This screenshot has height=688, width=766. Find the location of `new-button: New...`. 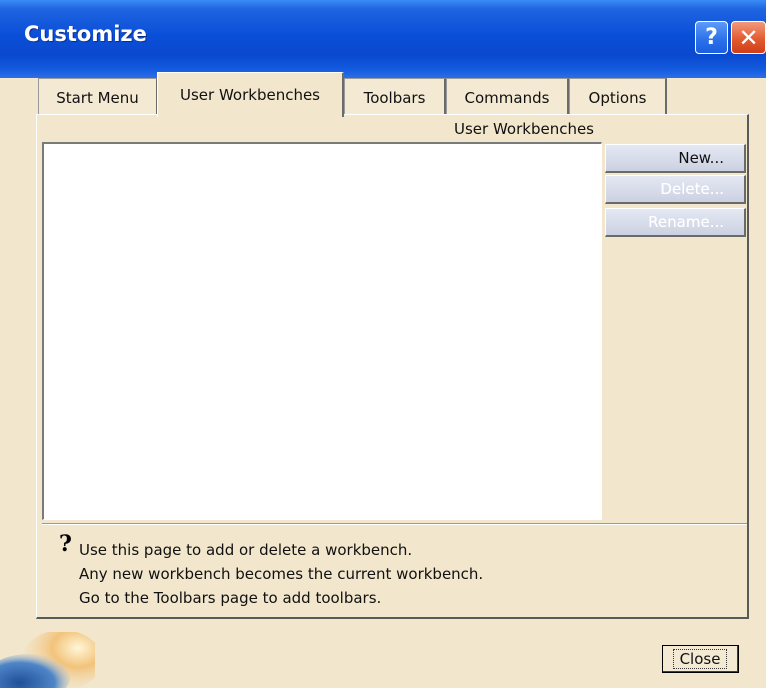

new-button: New... is located at coordinates (675, 158).